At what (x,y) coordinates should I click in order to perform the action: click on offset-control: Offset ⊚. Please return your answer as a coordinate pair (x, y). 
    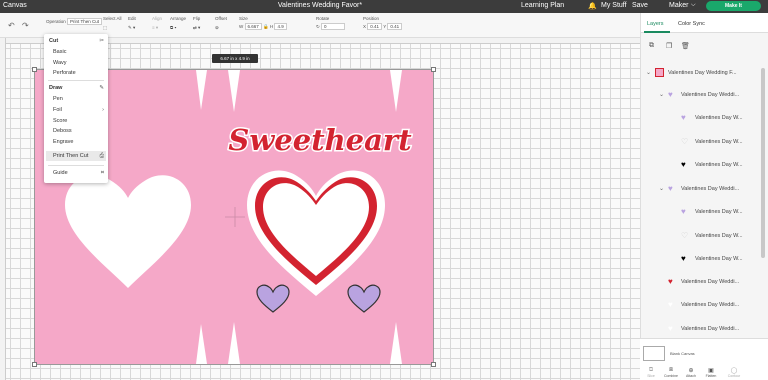
    Looking at the image, I should click on (221, 23).